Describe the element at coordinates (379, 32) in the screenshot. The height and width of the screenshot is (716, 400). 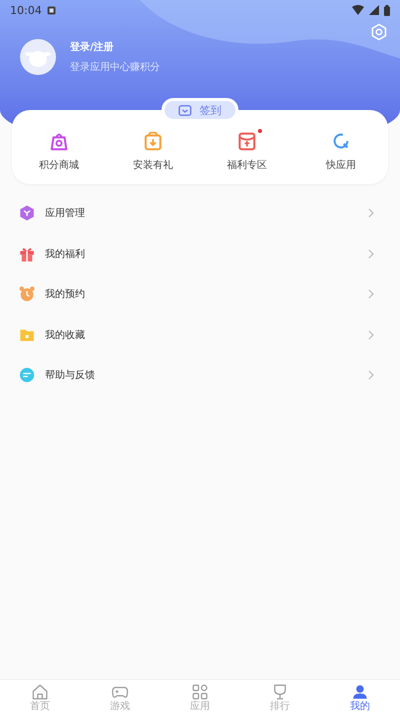
I see `settings-icon` at that location.